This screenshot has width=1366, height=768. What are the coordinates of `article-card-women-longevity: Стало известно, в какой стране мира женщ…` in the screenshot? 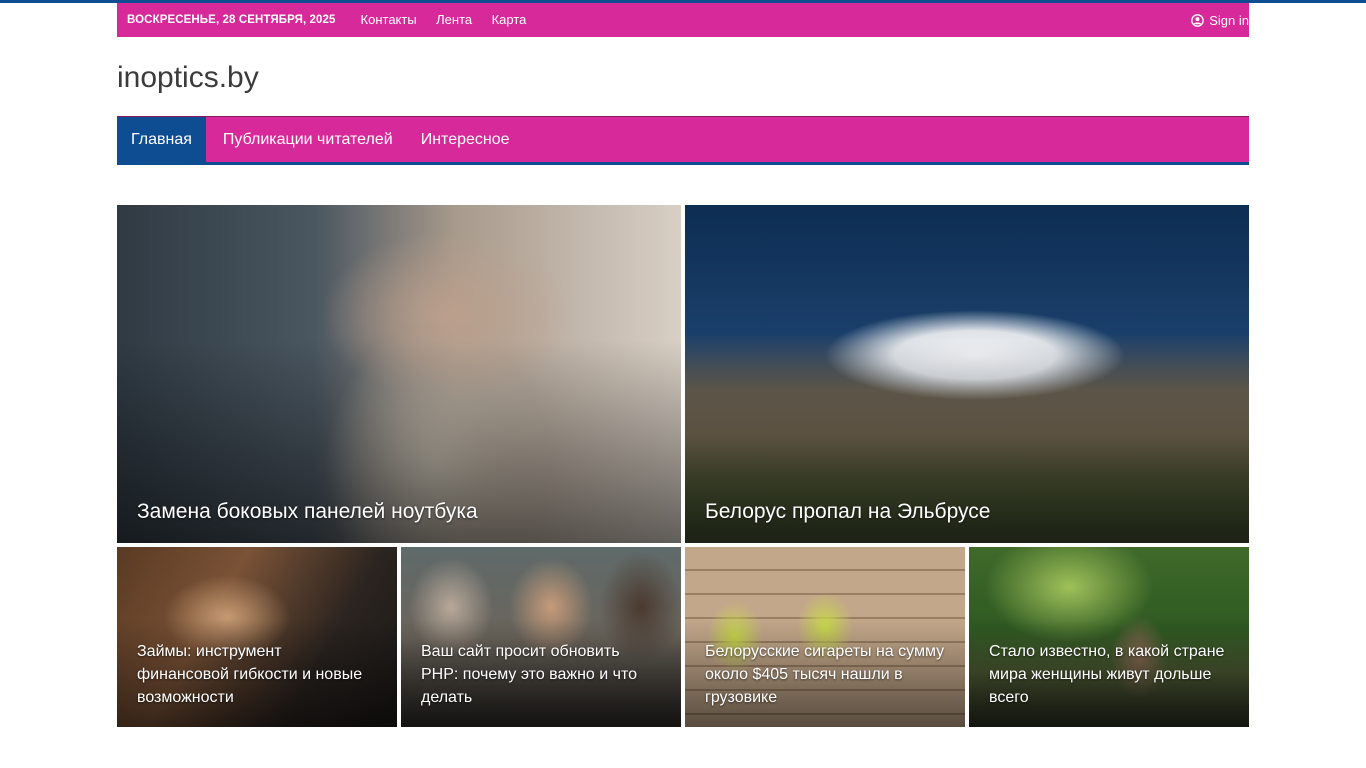 It's located at (1109, 637).